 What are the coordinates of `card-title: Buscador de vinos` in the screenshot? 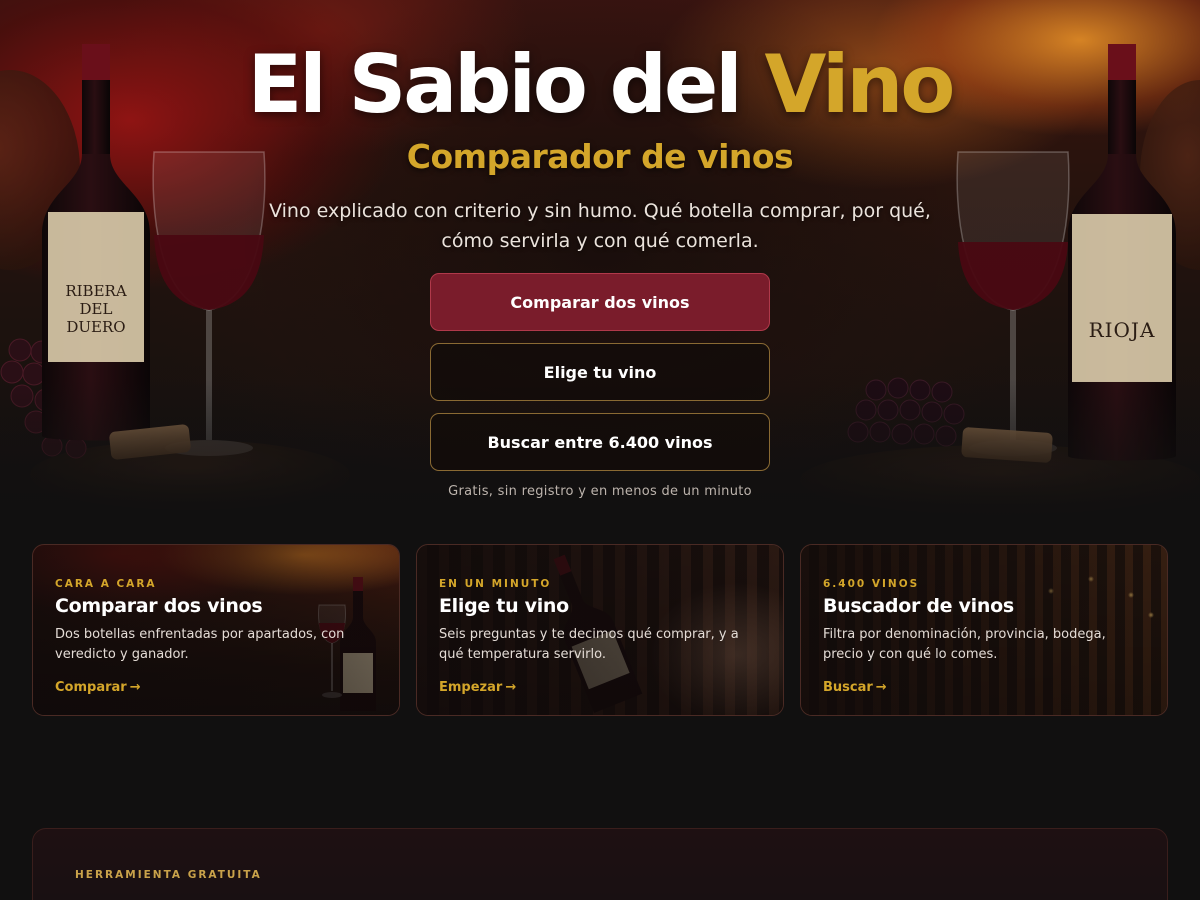 It's located at (918, 606).